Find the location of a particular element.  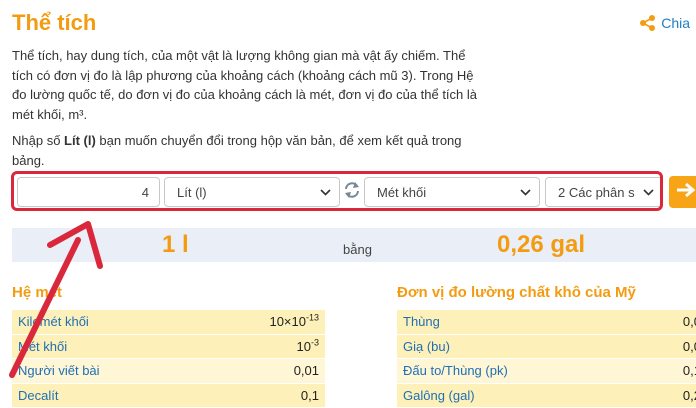

instruction-before: Nhập số is located at coordinates (38, 140).